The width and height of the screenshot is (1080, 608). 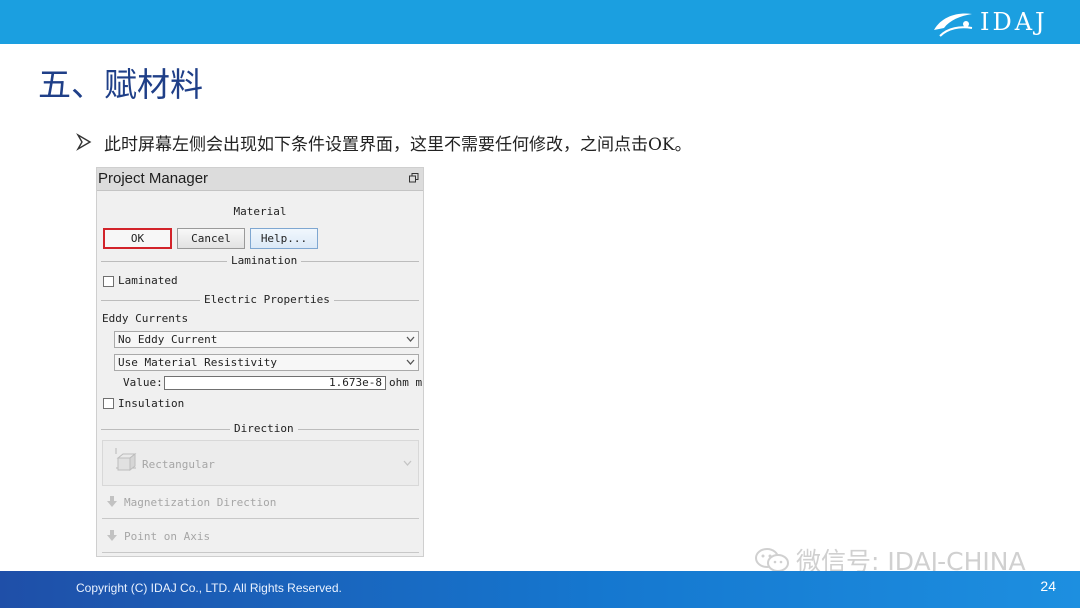 I want to click on eddy-current-select-value: No Eddy Current, so click(x=168, y=339).